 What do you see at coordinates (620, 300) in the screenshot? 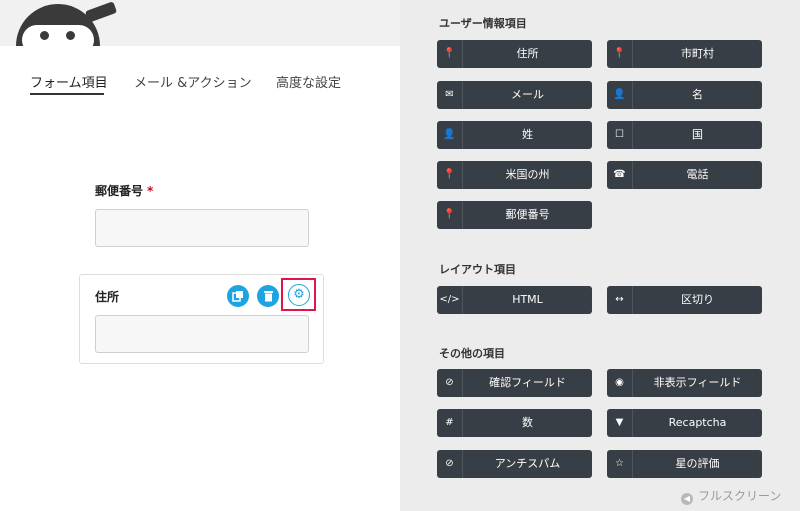
I see `horizontal-arrows-icon: ↔` at bounding box center [620, 300].